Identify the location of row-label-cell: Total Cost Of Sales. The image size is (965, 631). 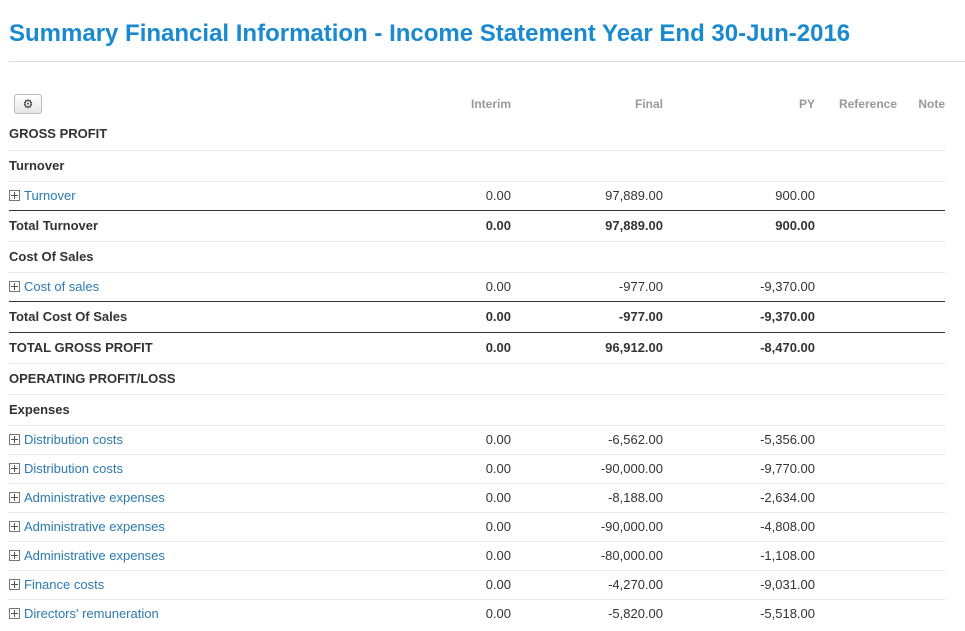
(210, 316).